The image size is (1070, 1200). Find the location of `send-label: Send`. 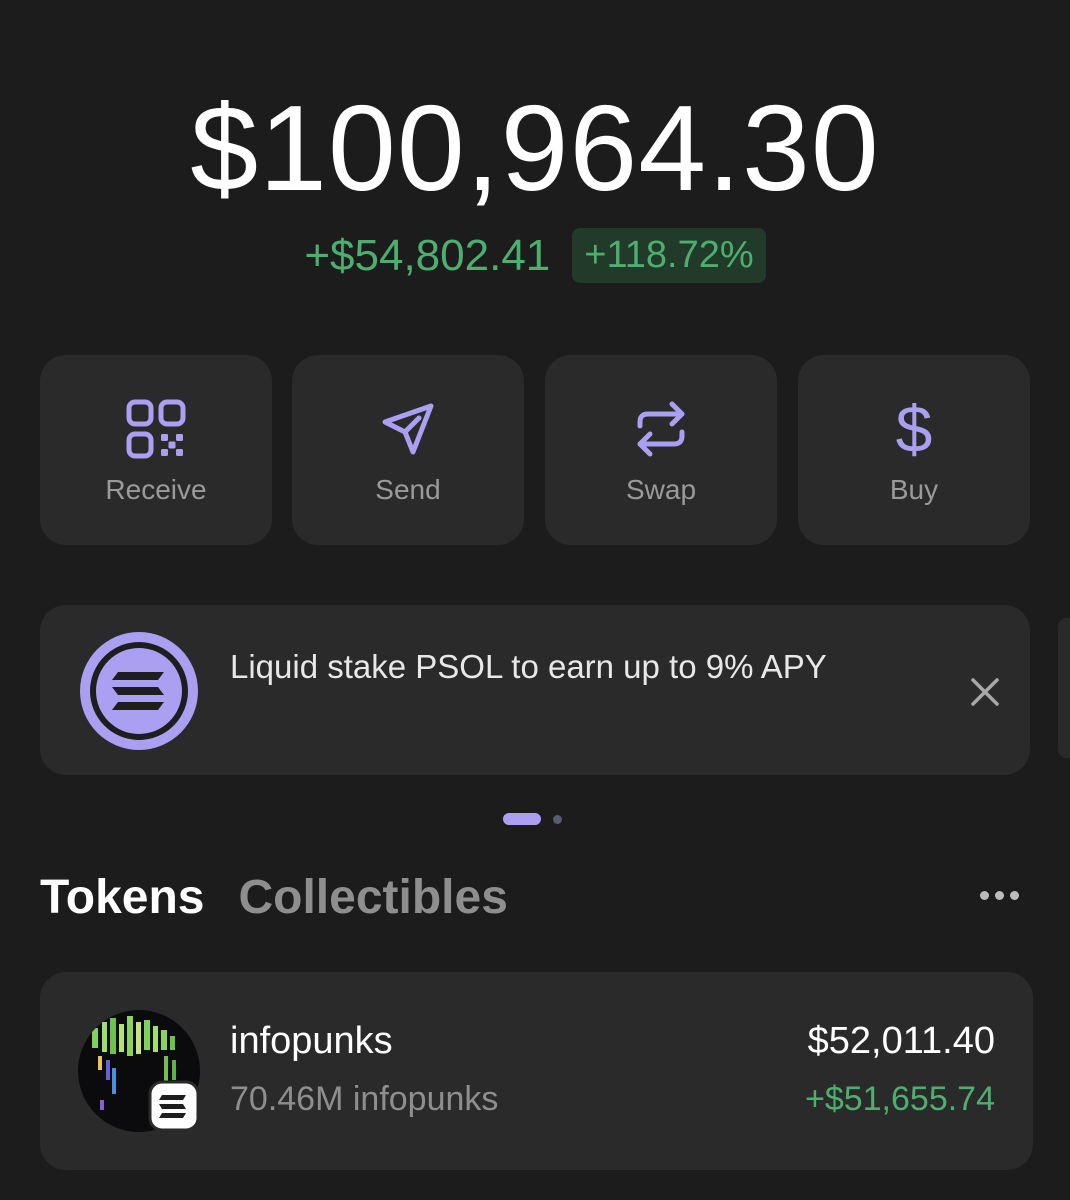

send-label: Send is located at coordinates (408, 489).